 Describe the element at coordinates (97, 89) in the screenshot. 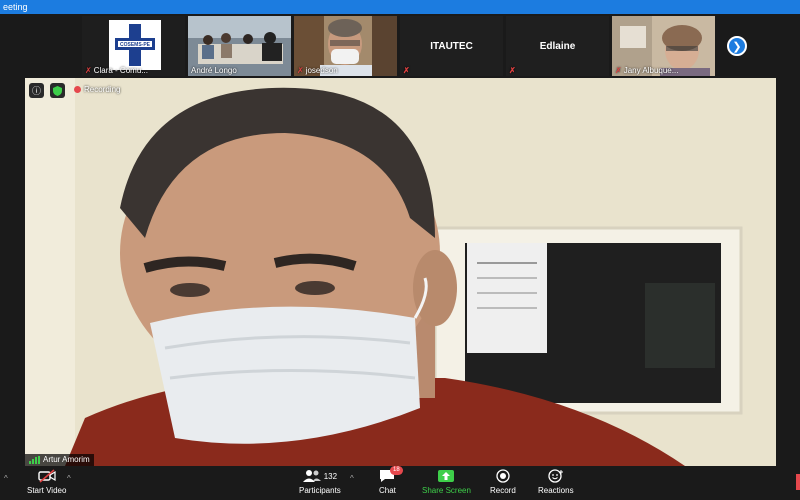

I see `recording-indicator: Recording` at that location.